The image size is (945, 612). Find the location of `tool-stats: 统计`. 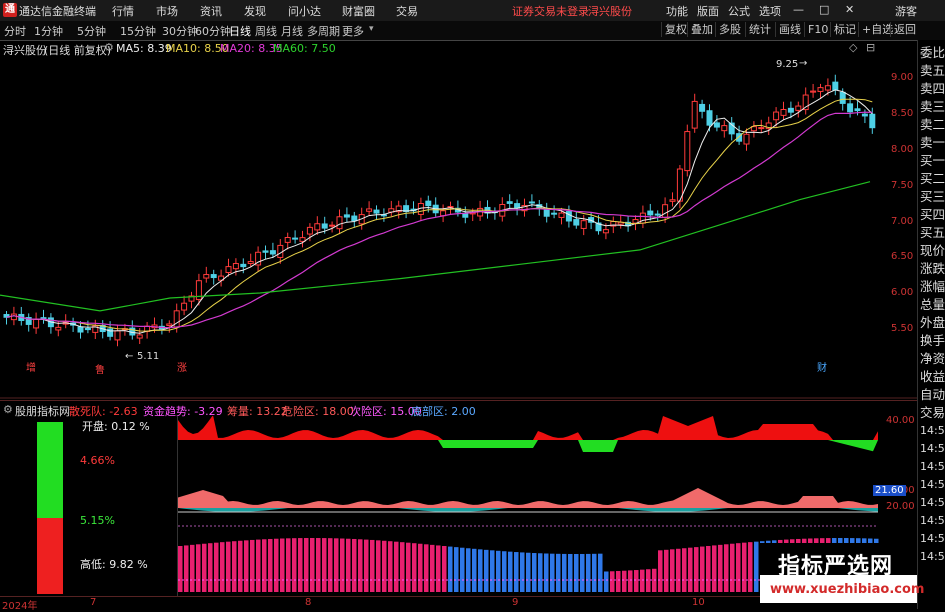

tool-stats: 统计 is located at coordinates (759, 29).